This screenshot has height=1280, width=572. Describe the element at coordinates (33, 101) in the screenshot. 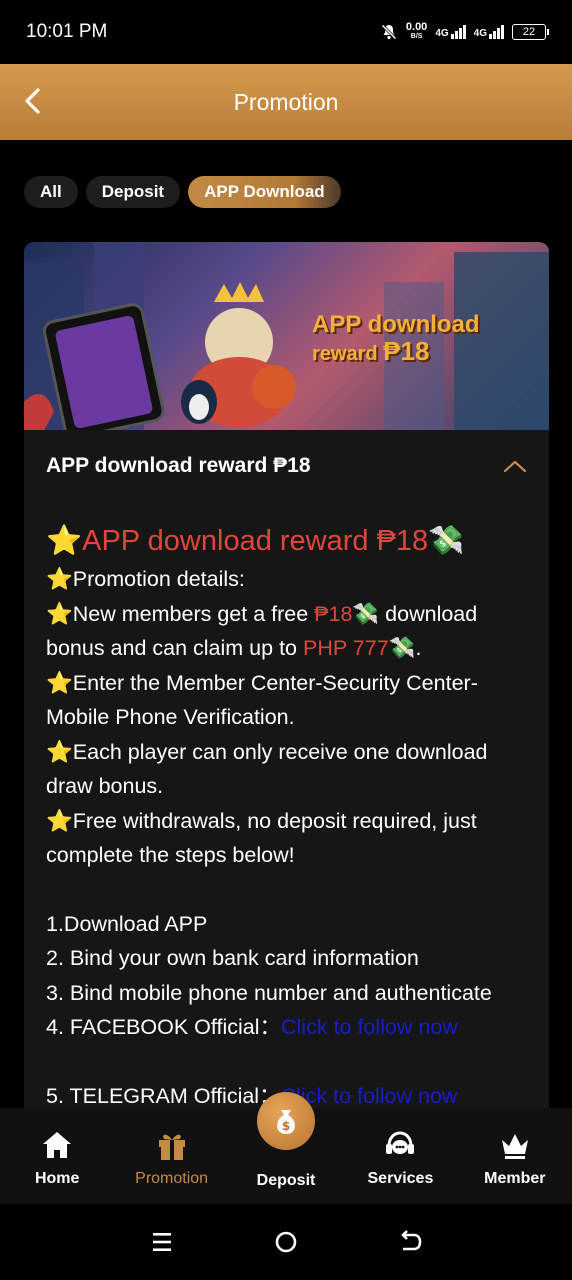

I see `back-arrow-icon` at that location.